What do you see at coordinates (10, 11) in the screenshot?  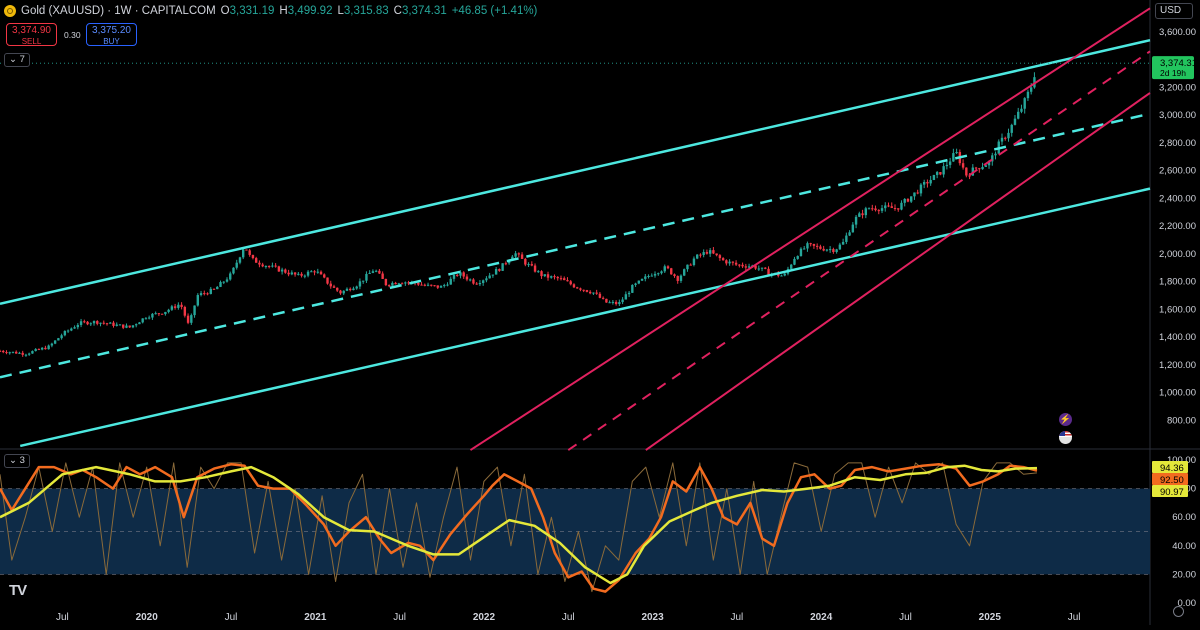 I see `gold-logo-icon` at bounding box center [10, 11].